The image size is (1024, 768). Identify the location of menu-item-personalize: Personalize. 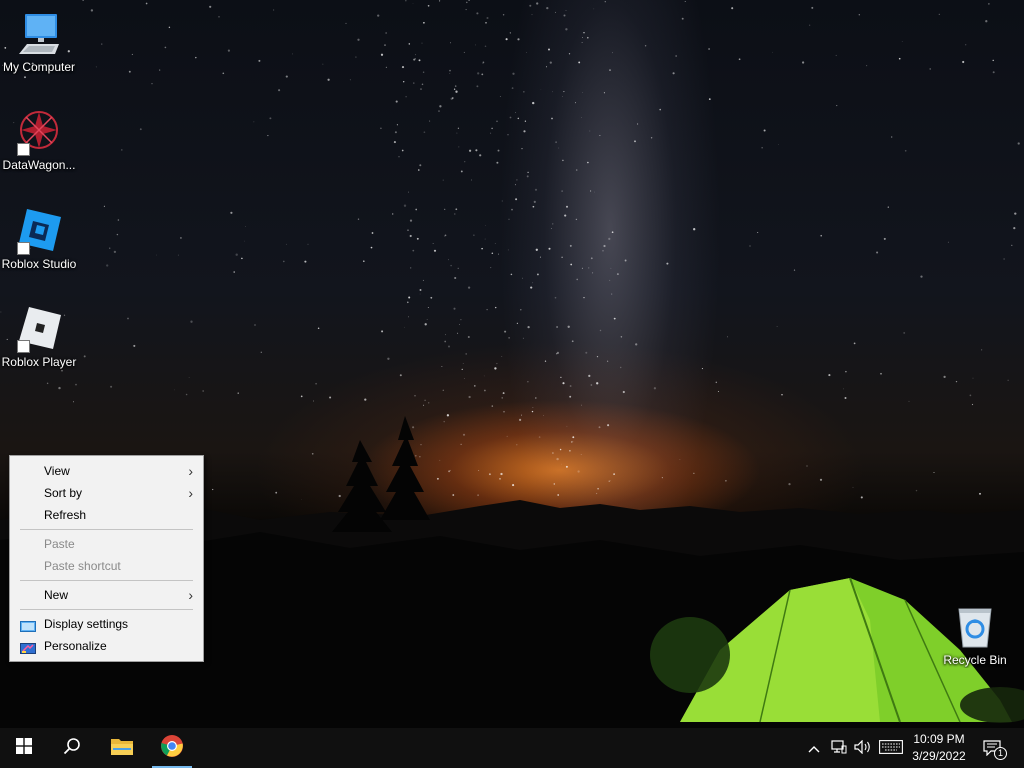
(106, 646).